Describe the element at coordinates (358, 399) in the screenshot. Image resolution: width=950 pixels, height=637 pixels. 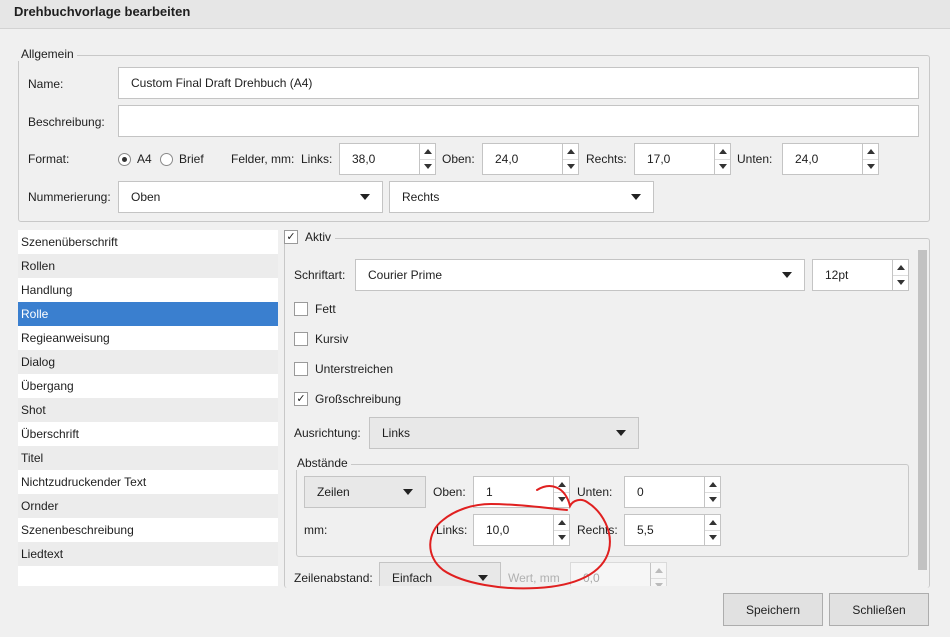
I see `uppercase-label: Großschreibung` at that location.